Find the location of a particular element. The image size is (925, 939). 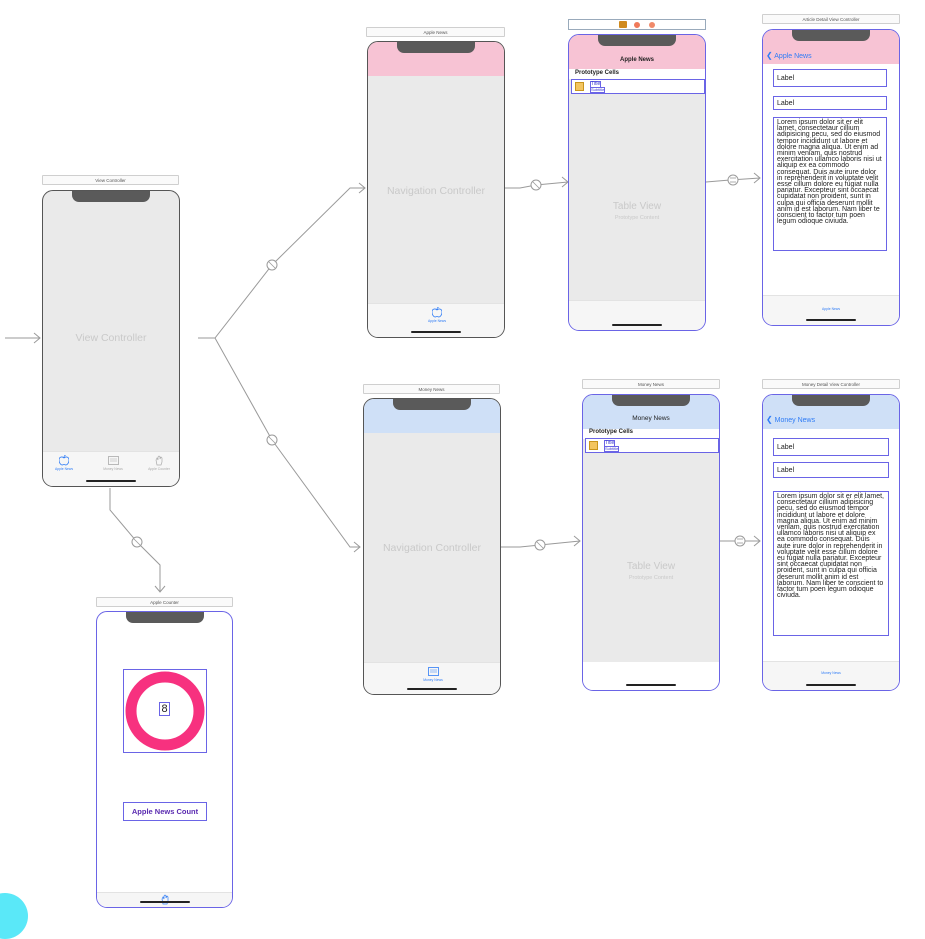

counter-ring-view: 8 is located at coordinates (165, 711).